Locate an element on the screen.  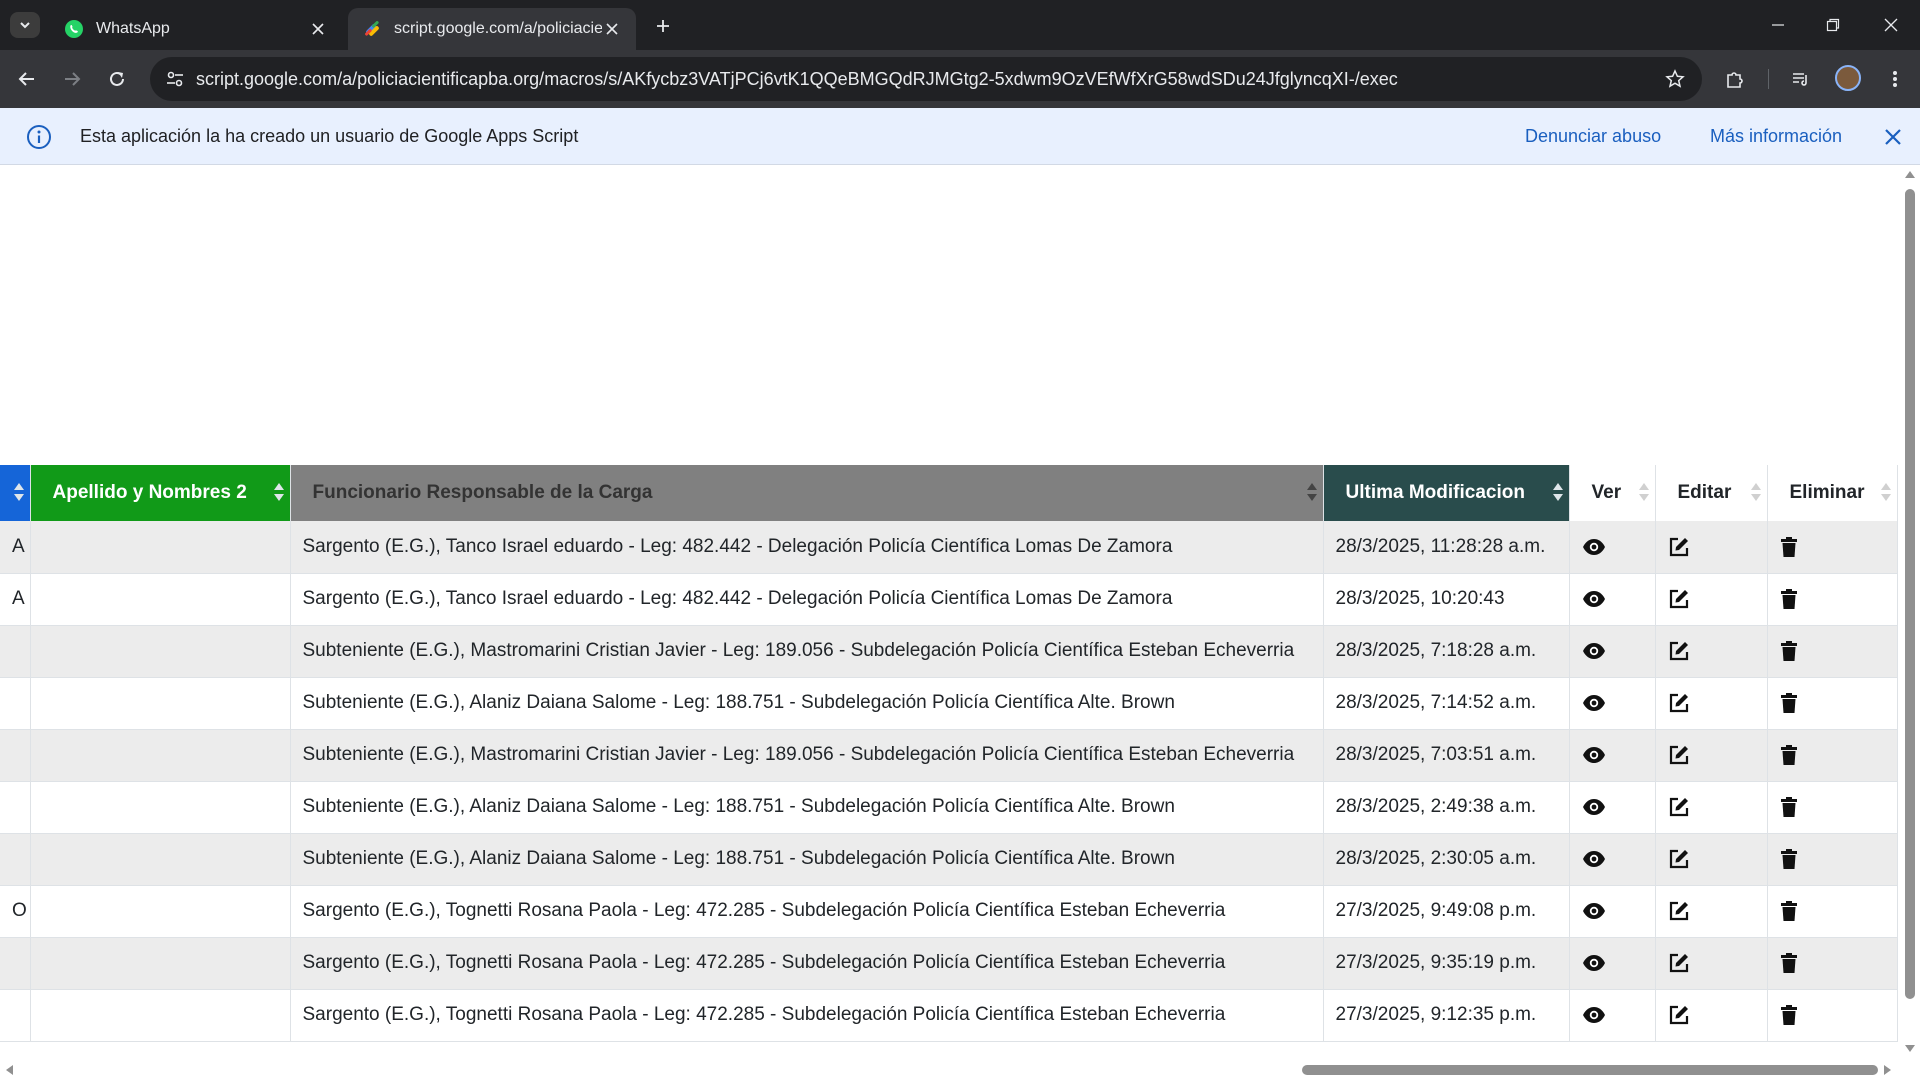
vertical-scrollbar is located at coordinates (1910, 612).